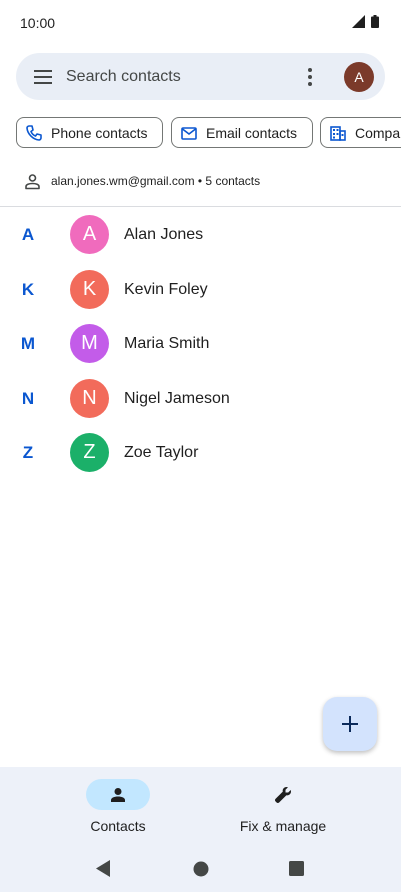 The image size is (401, 892). I want to click on account-summary: alan.jones.wm@gmail.com • 5 contacts, so click(156, 181).